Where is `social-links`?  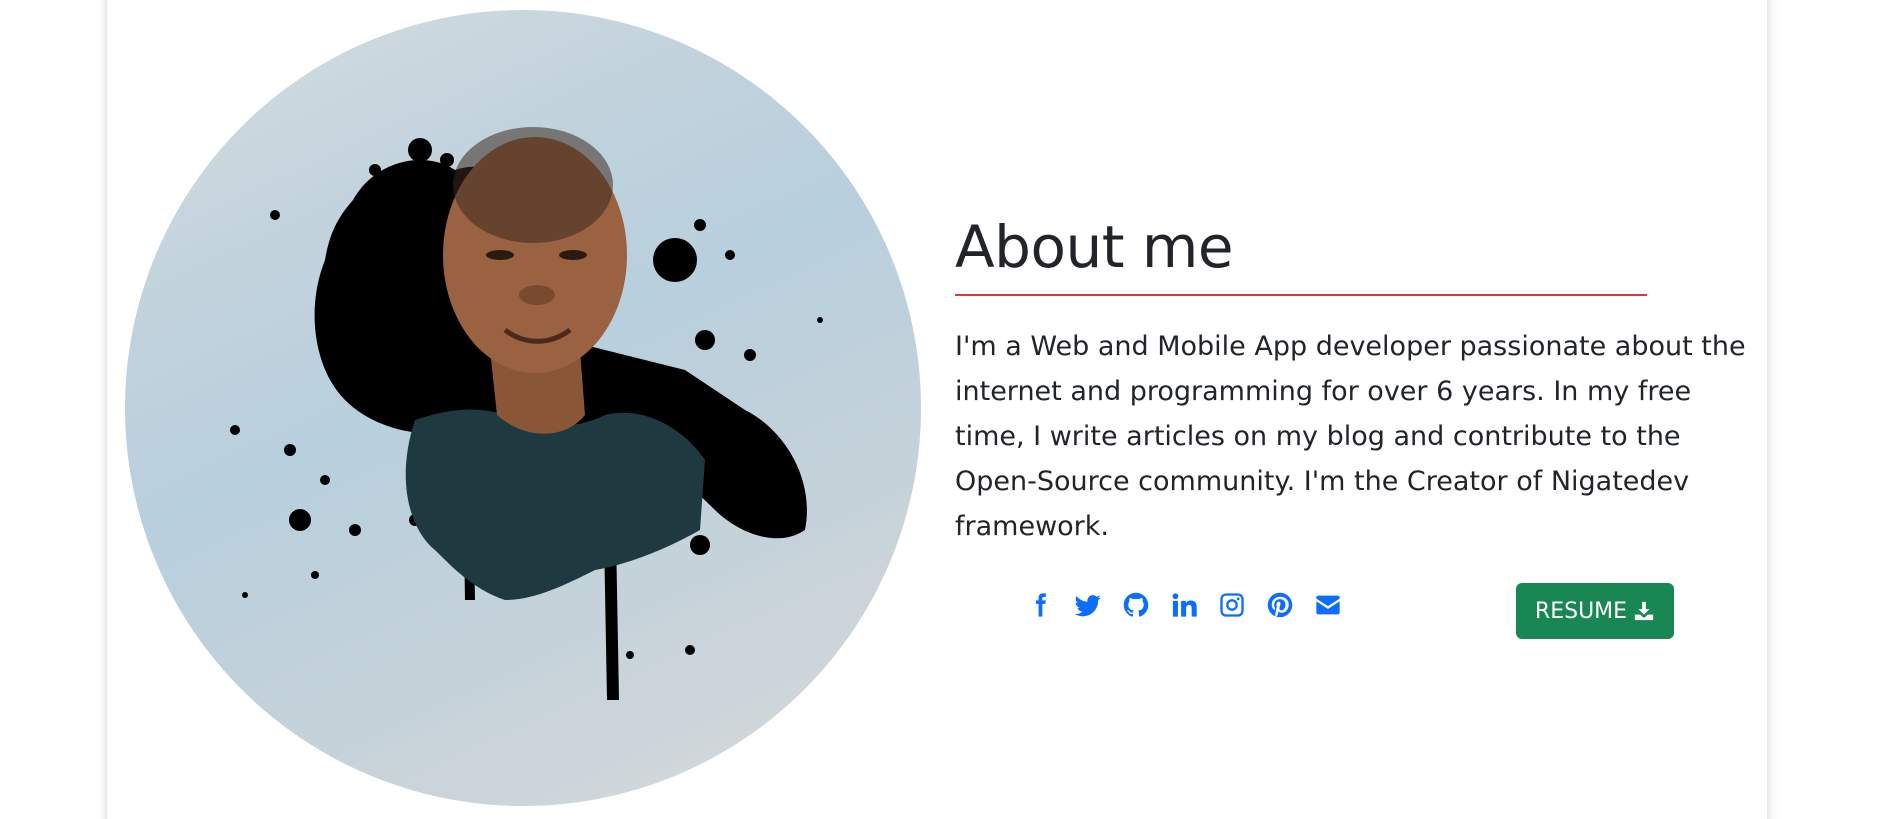 social-links is located at coordinates (1184, 605).